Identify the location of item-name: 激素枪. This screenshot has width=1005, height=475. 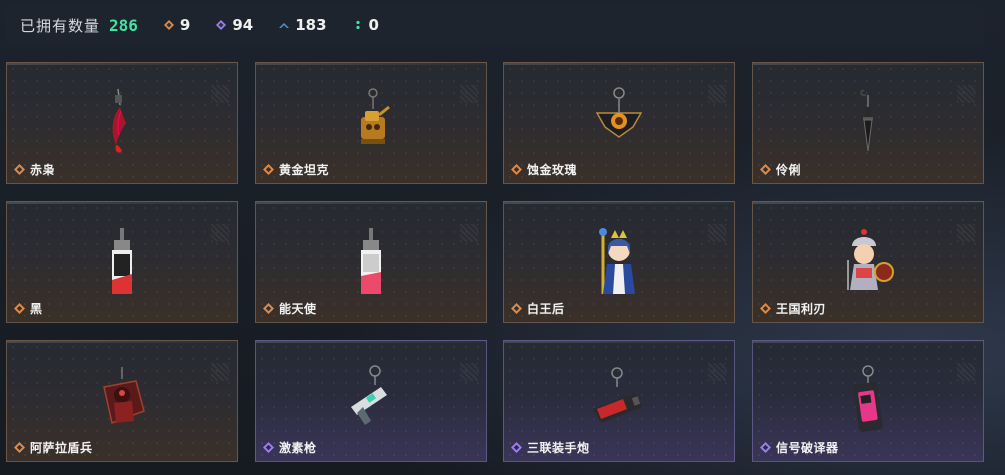
(298, 448).